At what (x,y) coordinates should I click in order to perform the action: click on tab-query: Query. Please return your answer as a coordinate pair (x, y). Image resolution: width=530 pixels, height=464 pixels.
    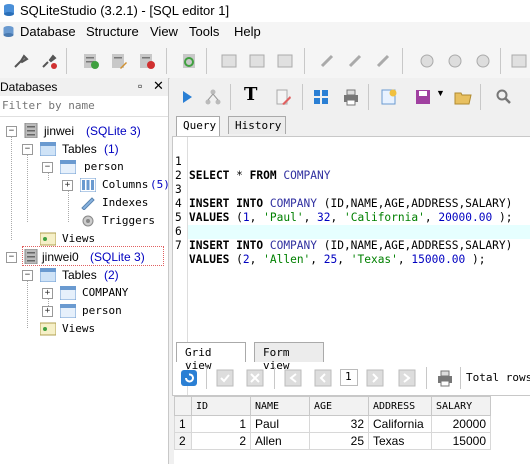
    Looking at the image, I should click on (198, 126).